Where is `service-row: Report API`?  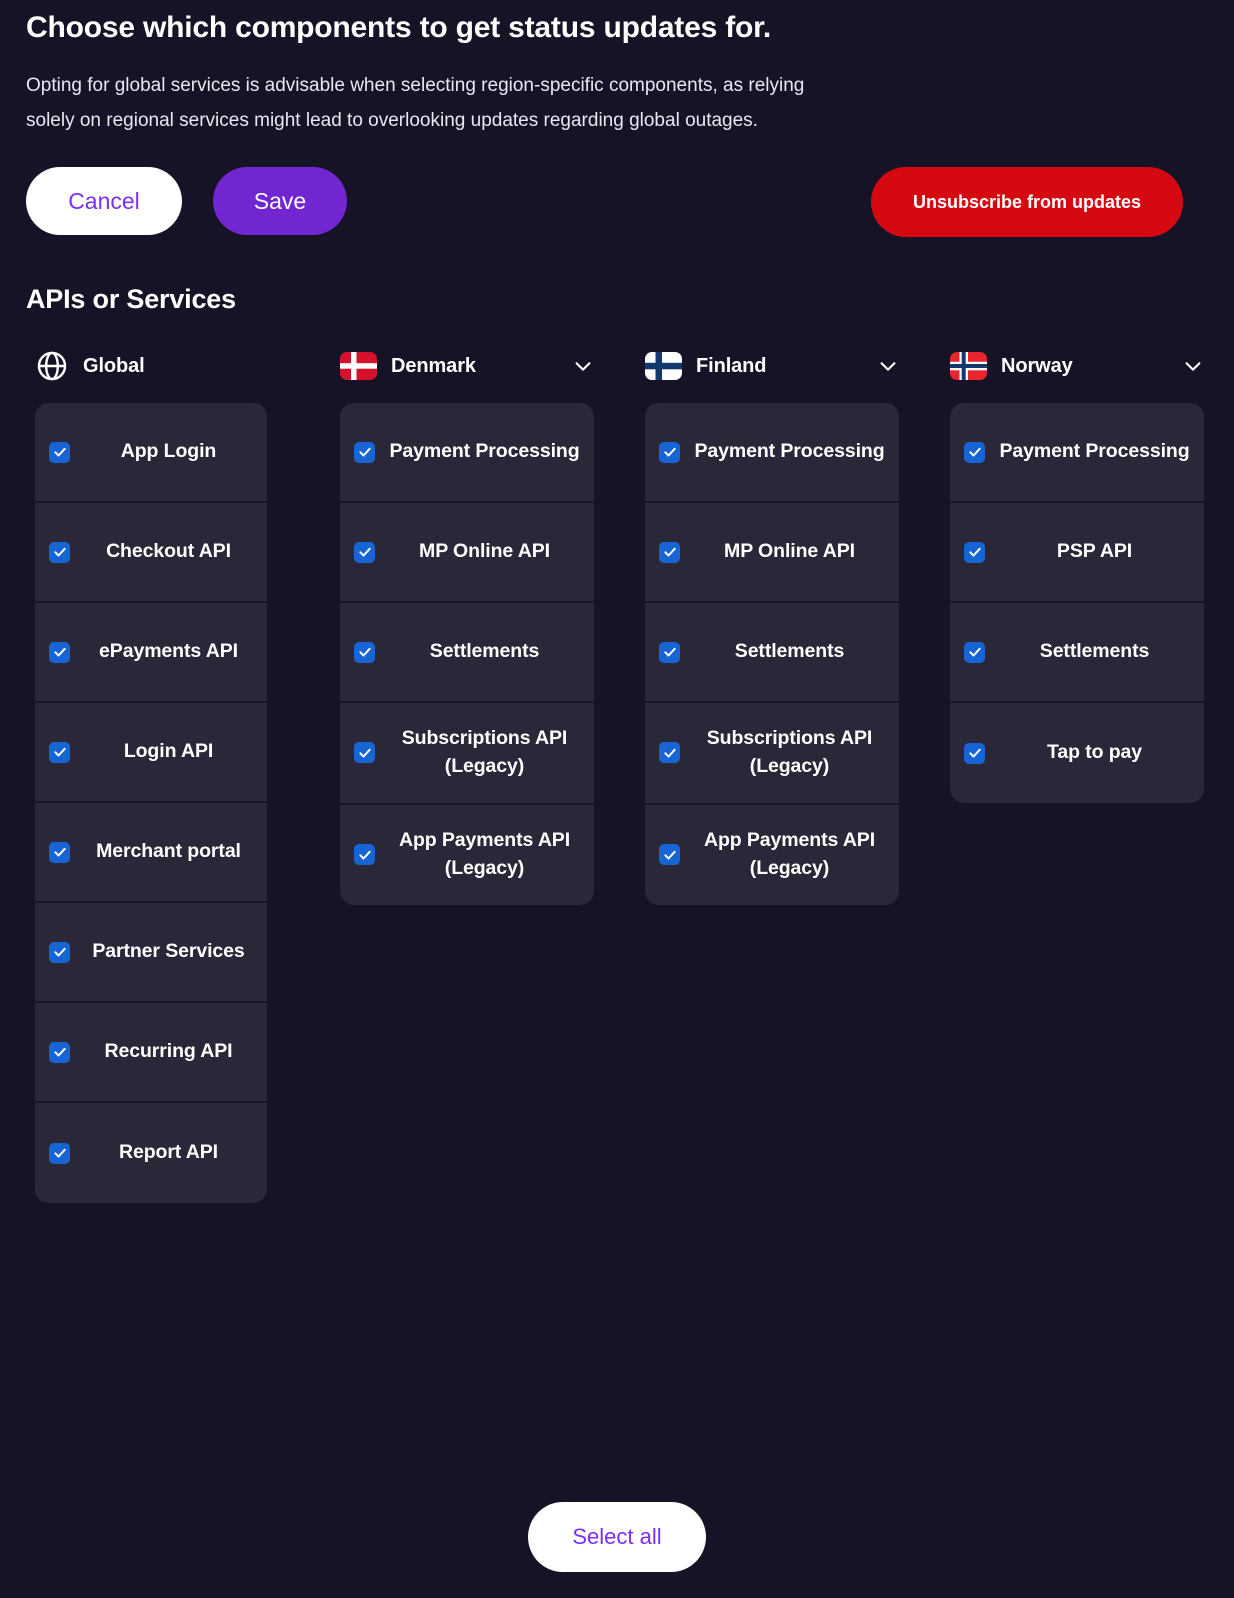 service-row: Report API is located at coordinates (151, 1153).